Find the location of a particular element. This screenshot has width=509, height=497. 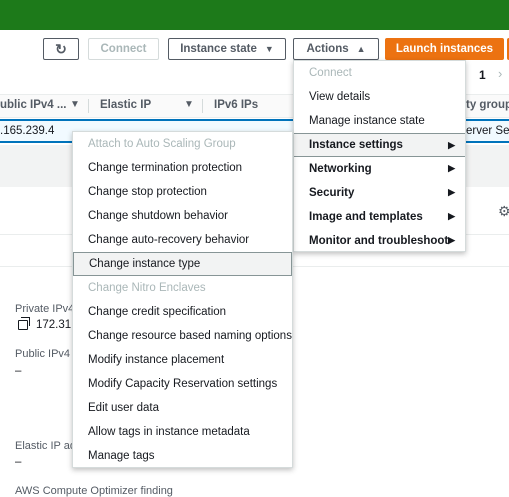

cell-public-ipv4: .165.239.4 is located at coordinates (27, 131).